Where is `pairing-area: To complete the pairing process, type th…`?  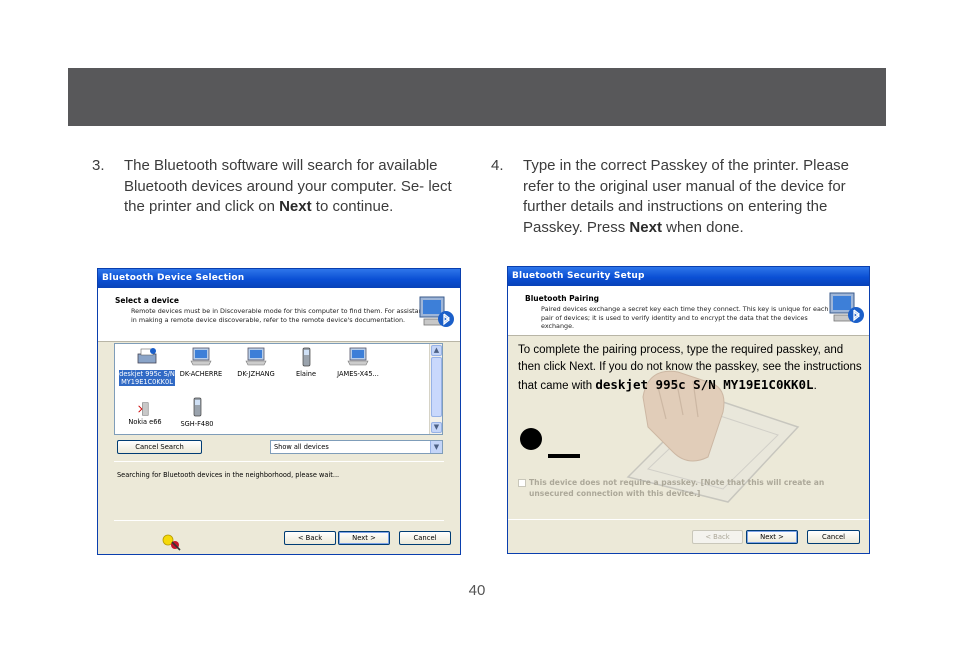 pairing-area: To complete the pairing process, type th… is located at coordinates (688, 429).